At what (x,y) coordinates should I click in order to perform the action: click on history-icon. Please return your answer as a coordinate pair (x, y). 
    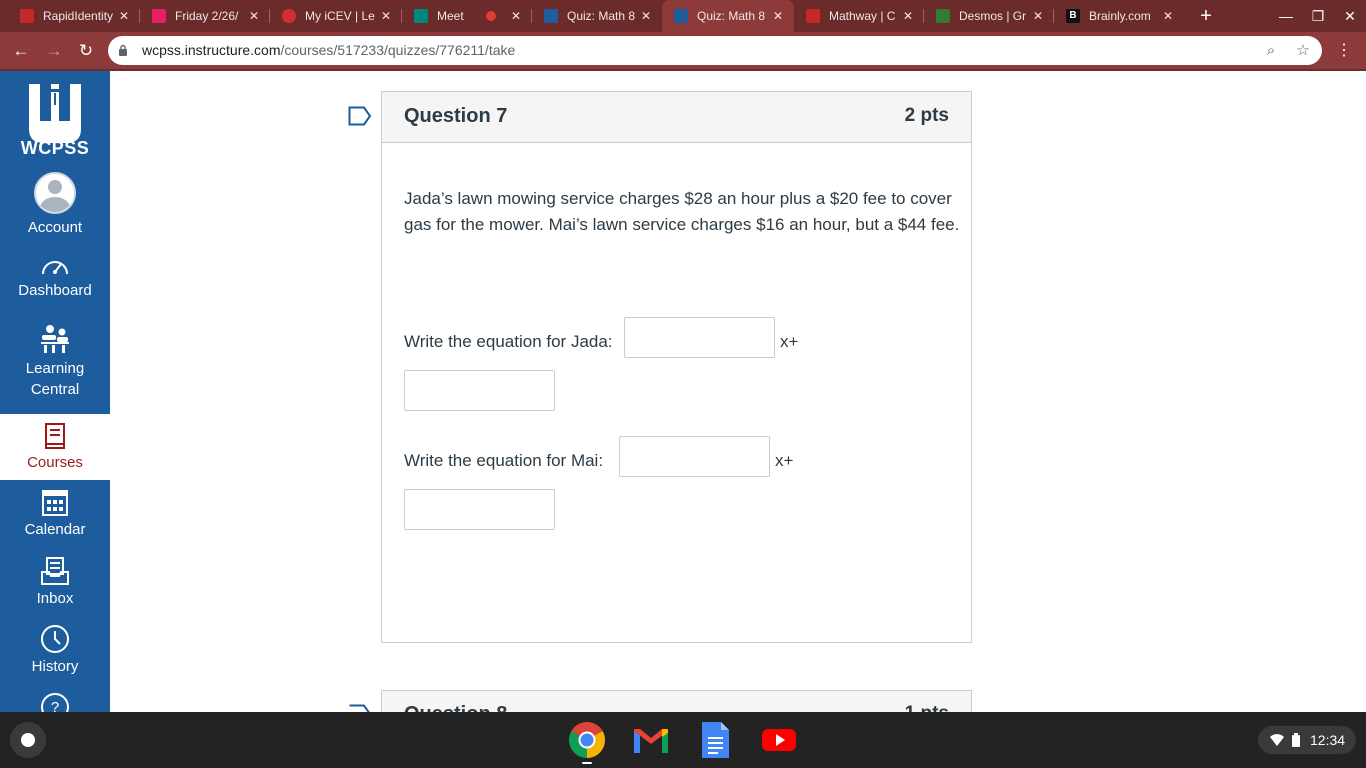
    Looking at the image, I should click on (55, 639).